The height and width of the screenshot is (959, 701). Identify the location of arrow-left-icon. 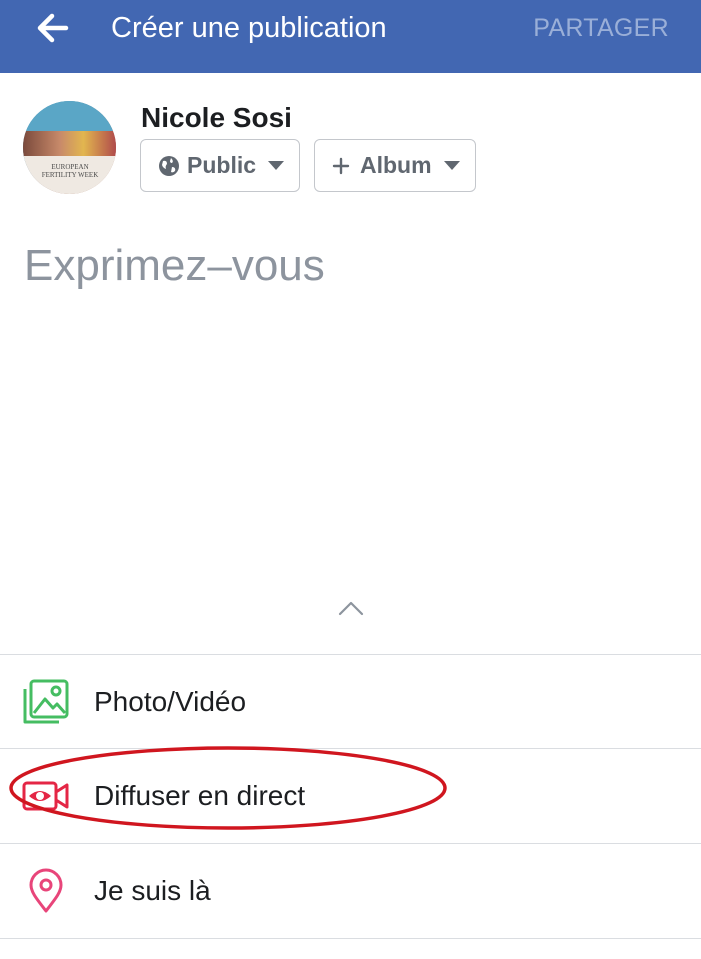
(53, 28).